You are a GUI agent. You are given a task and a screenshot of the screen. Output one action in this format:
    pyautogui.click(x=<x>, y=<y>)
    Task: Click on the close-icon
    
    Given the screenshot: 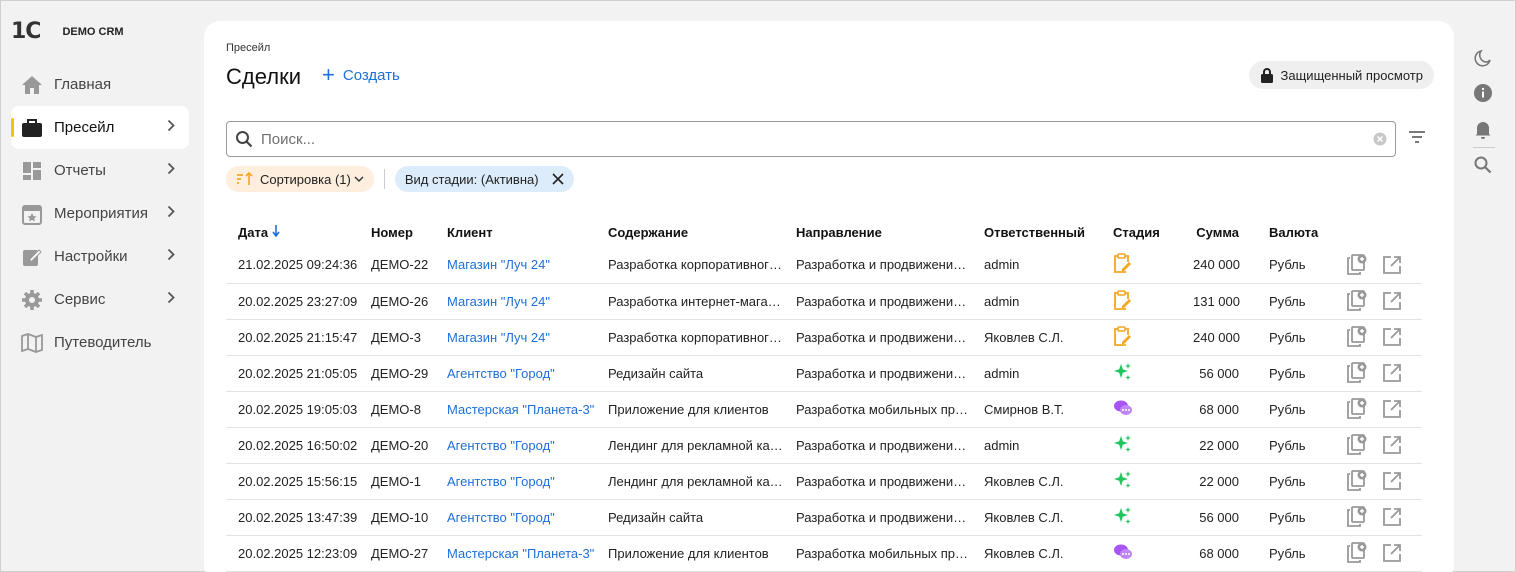 What is the action you would take?
    pyautogui.click(x=557, y=179)
    